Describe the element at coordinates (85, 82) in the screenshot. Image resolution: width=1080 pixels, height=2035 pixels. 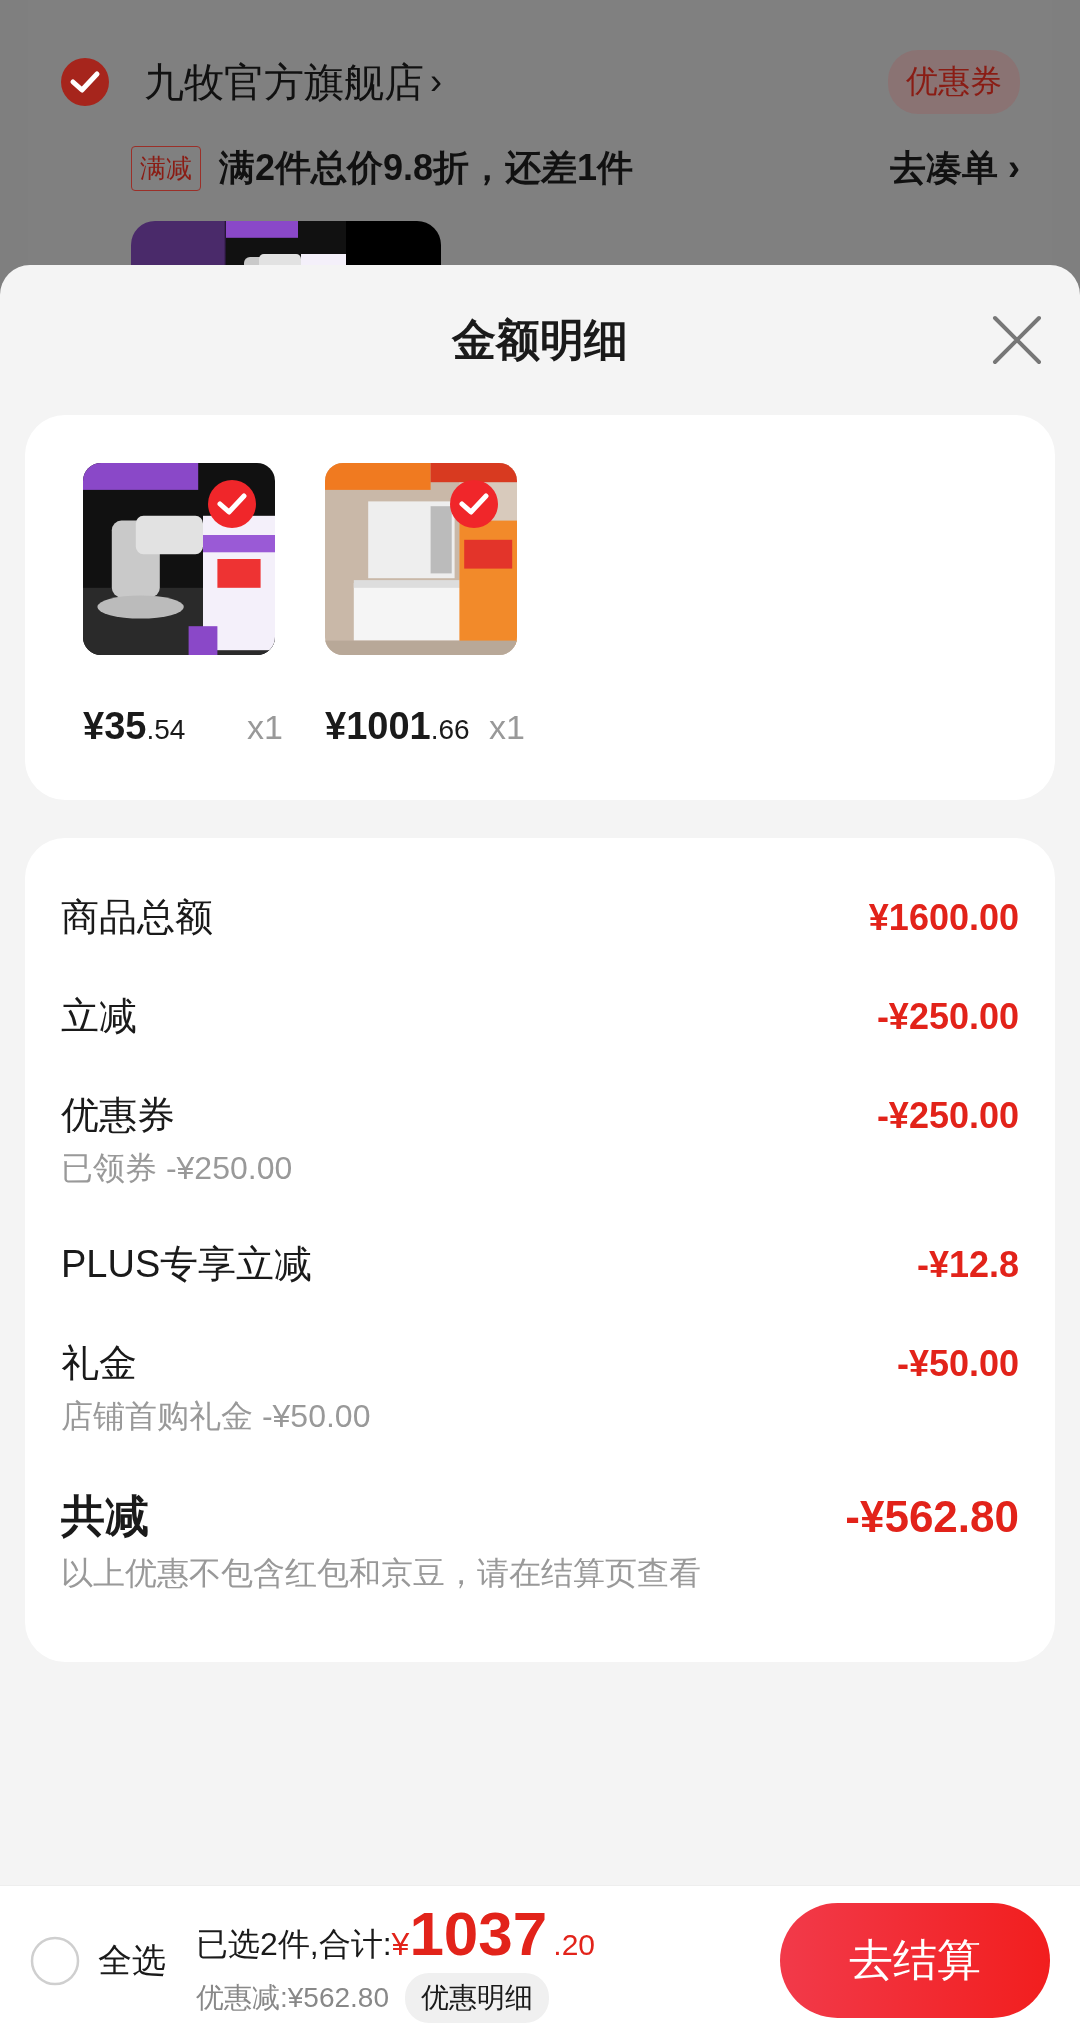
I see `checkbox` at that location.